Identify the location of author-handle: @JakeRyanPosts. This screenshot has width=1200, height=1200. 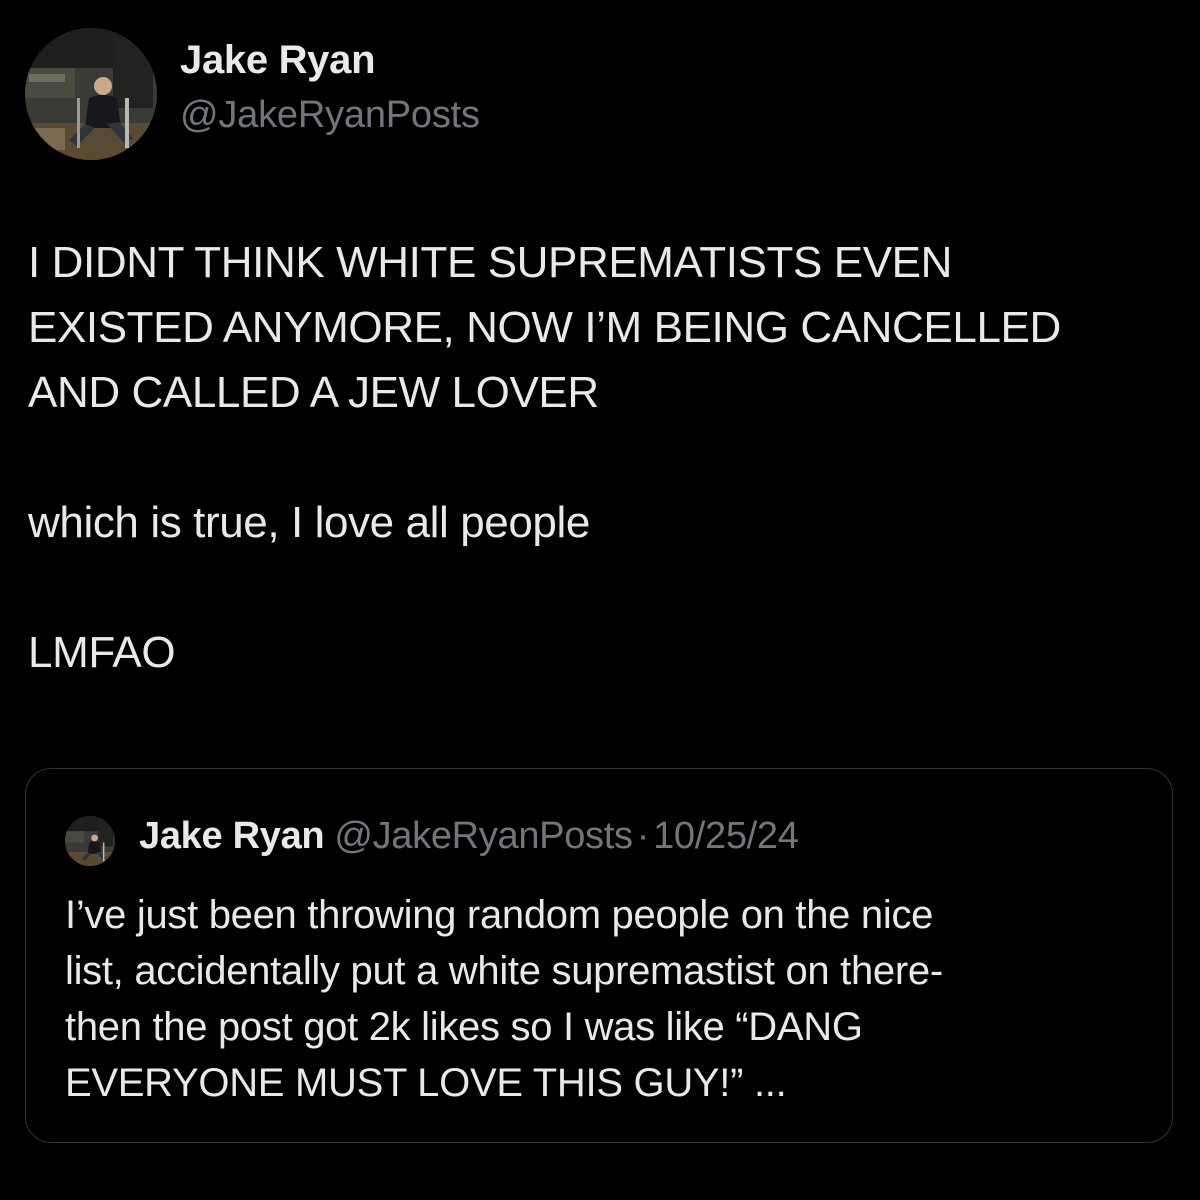
(330, 115).